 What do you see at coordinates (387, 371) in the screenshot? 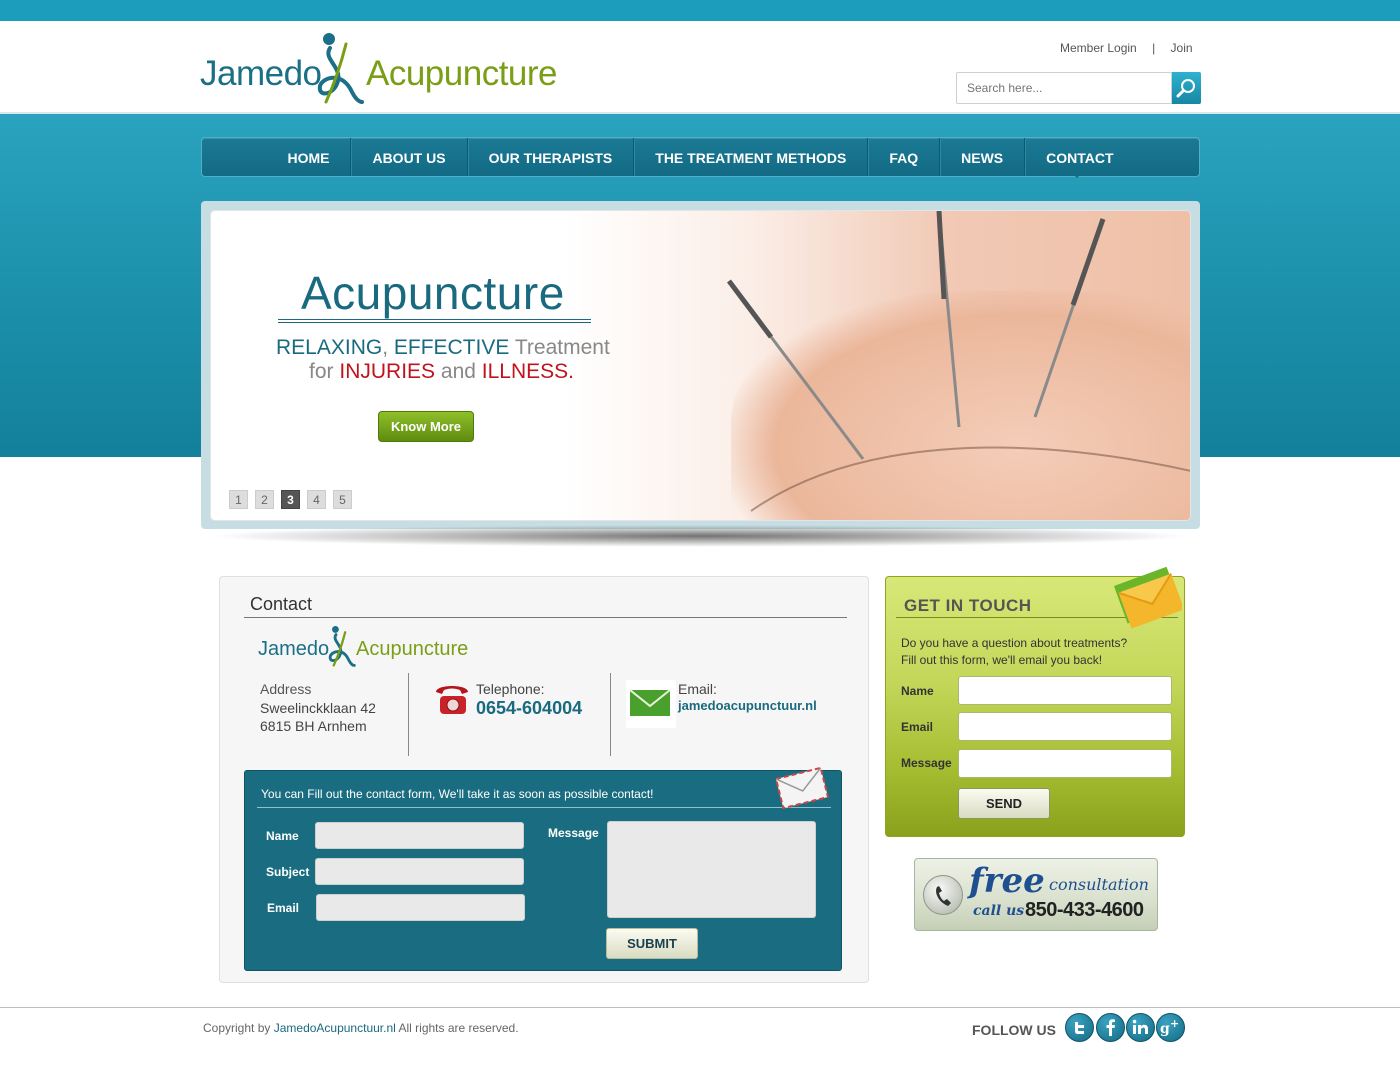
I see `tagline-injuries: INJURIES` at bounding box center [387, 371].